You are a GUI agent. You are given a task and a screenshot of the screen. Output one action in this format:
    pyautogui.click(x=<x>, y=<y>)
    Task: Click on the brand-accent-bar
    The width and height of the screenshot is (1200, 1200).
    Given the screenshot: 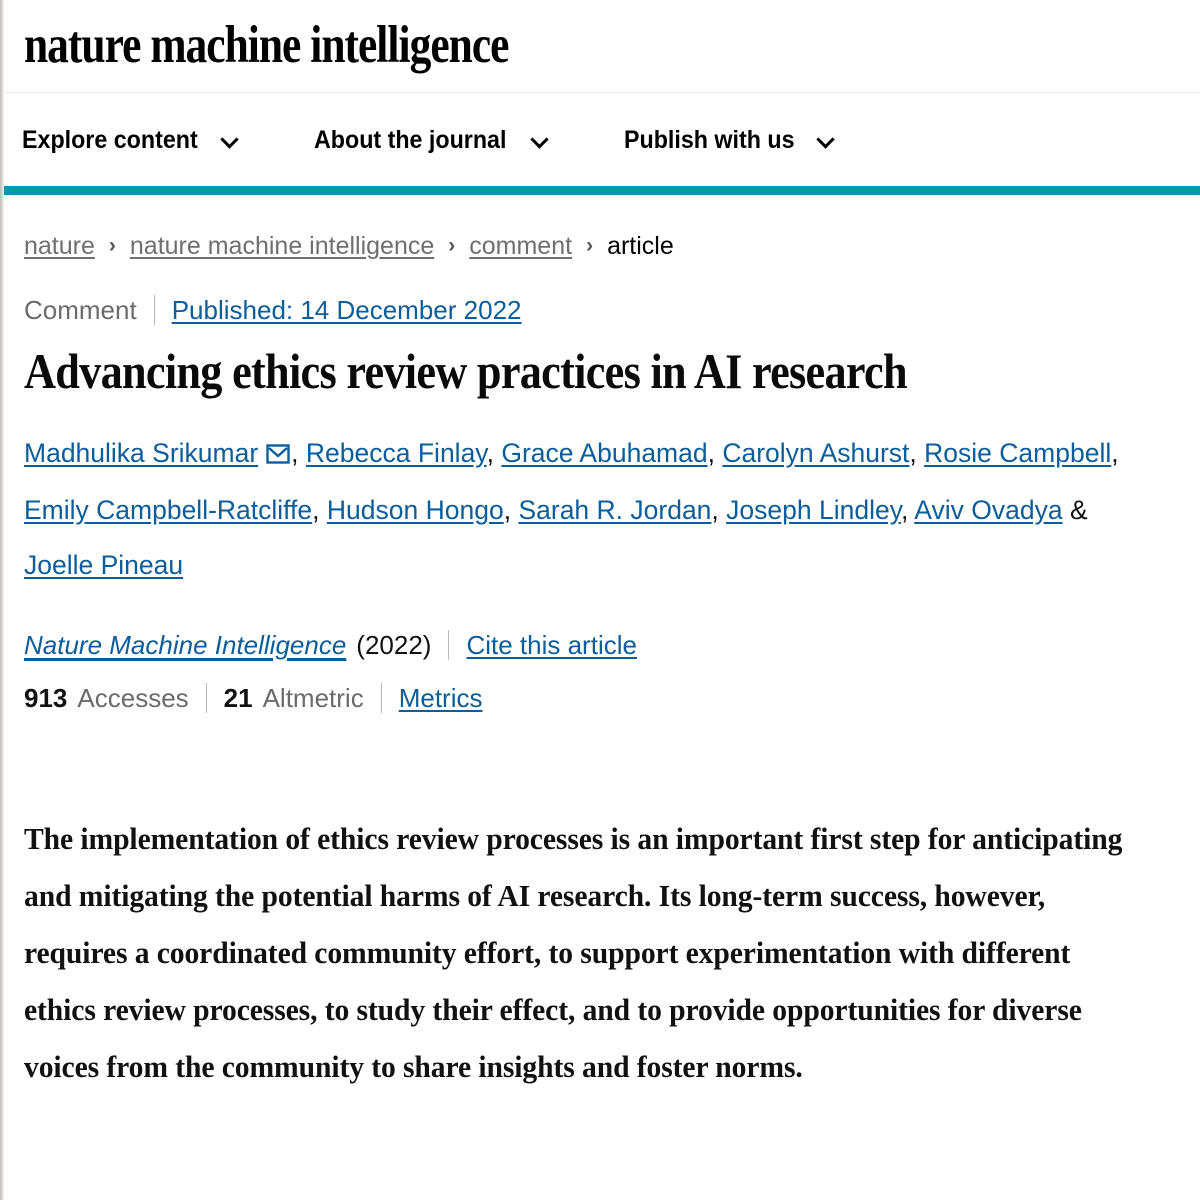 What is the action you would take?
    pyautogui.click(x=600, y=190)
    